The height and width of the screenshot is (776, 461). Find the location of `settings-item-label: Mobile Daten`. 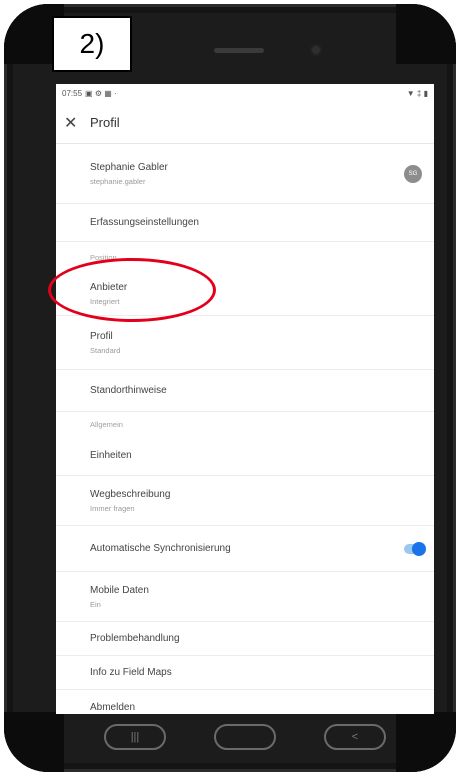

settings-item-label: Mobile Daten is located at coordinates (119, 590).